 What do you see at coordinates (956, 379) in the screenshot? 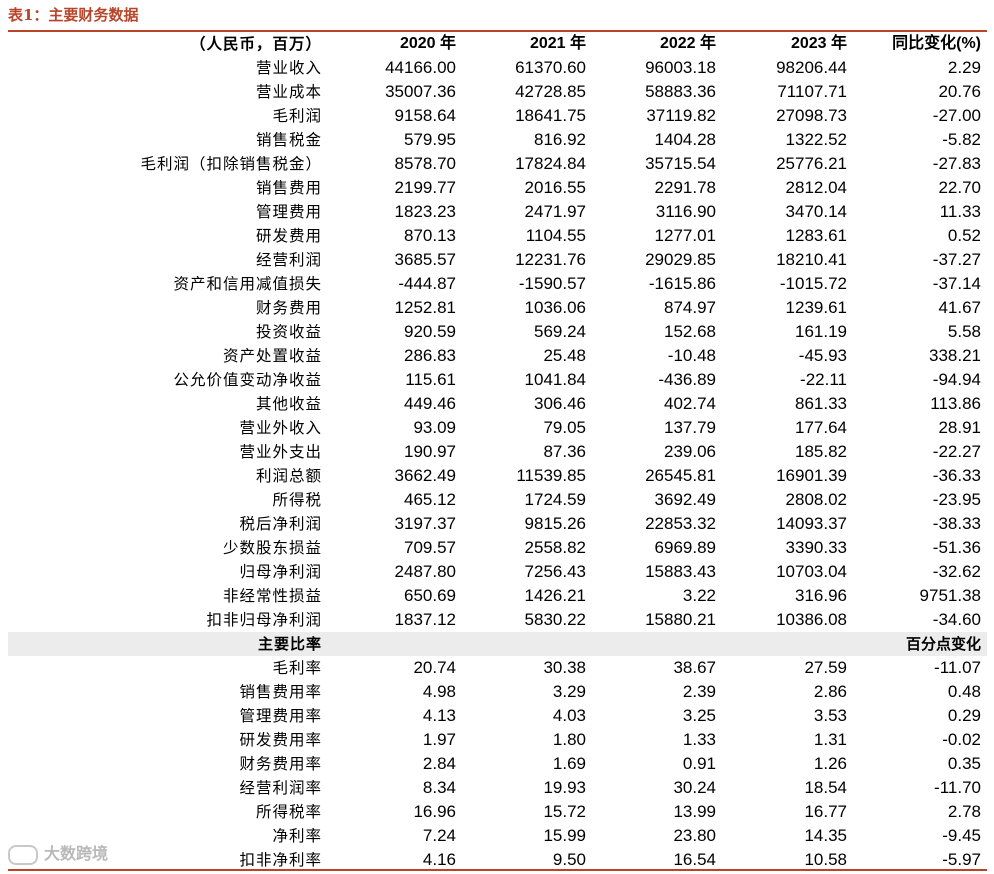
I see `value-cell: -94.94` at bounding box center [956, 379].